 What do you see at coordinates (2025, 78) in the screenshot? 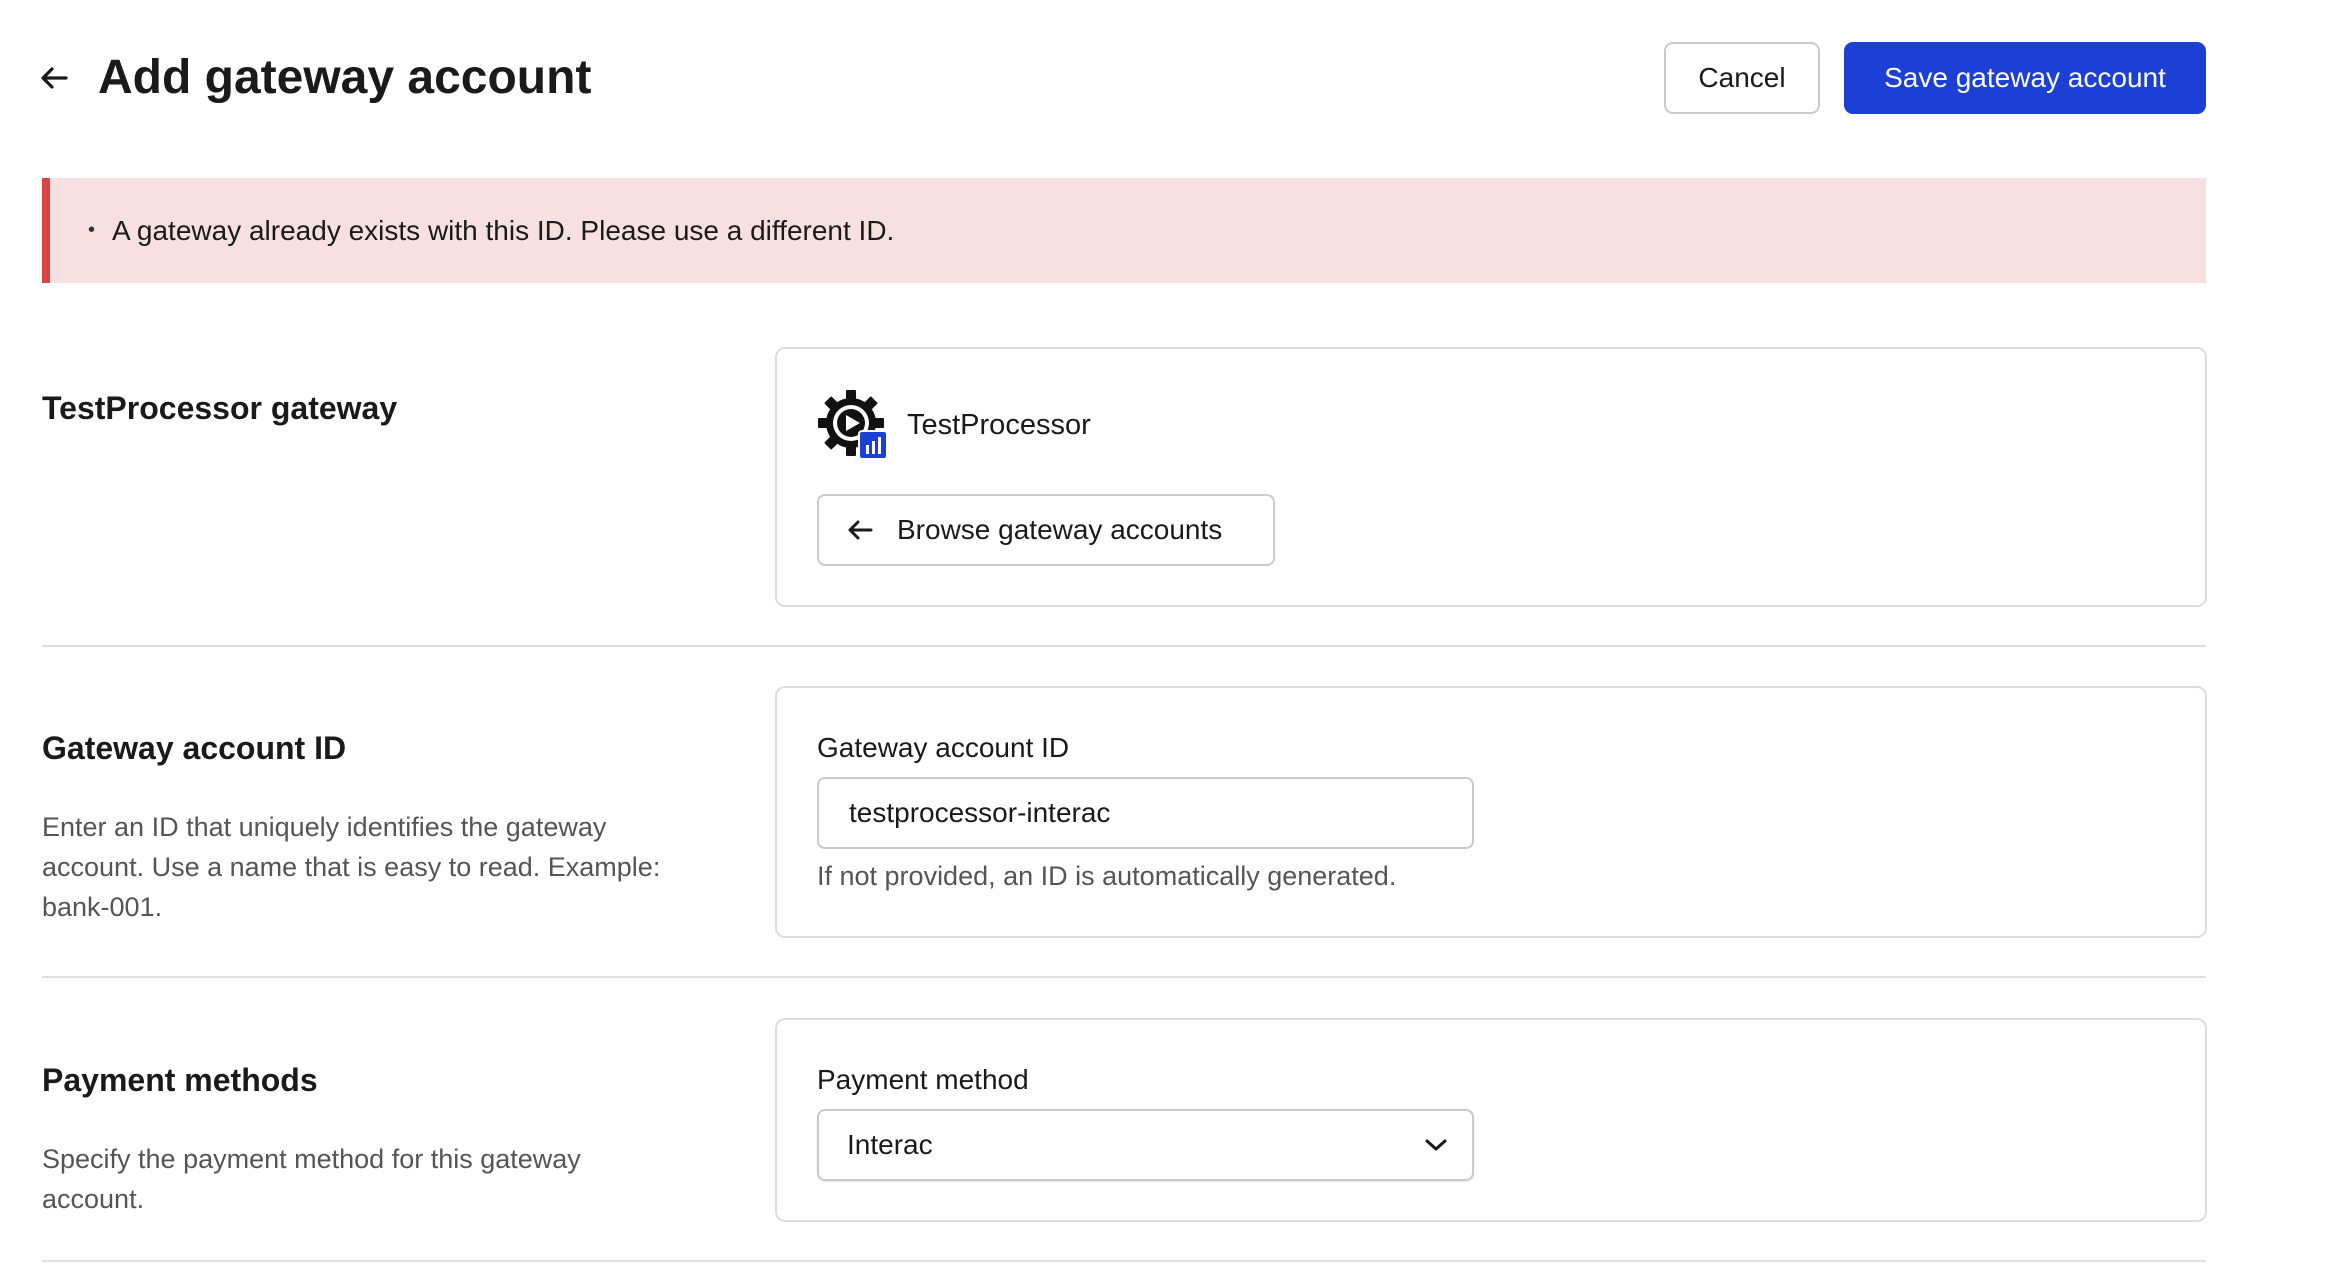
I see `save-gateway-account-button: Save gateway account` at bounding box center [2025, 78].